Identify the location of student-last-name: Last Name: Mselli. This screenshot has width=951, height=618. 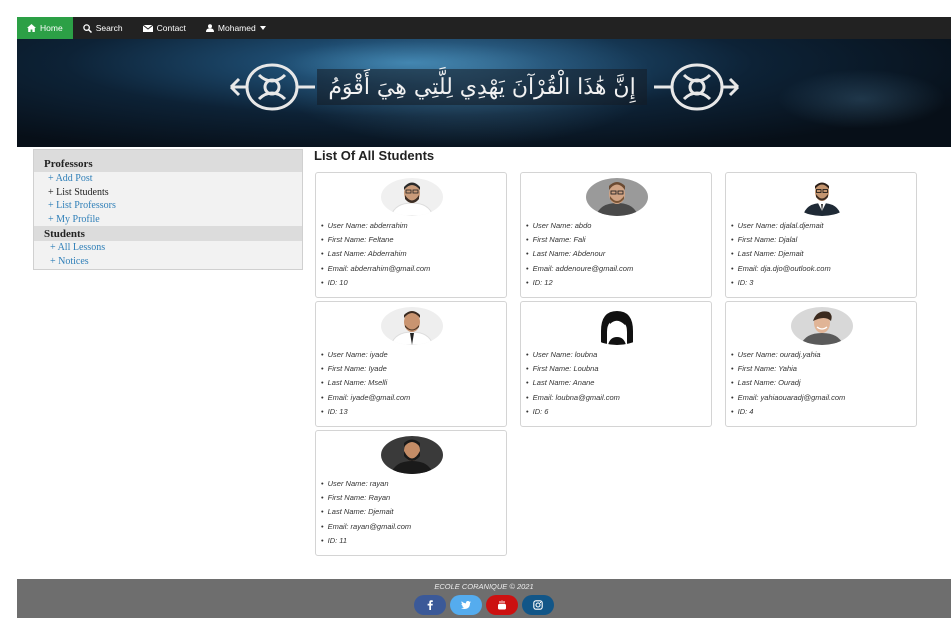
(365, 383).